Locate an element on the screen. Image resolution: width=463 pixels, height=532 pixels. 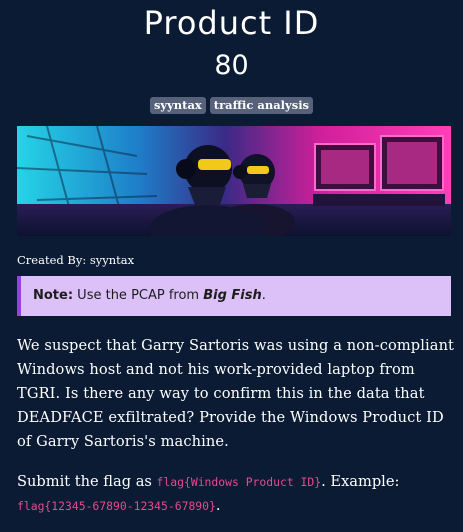
note-period: . is located at coordinates (263, 295).